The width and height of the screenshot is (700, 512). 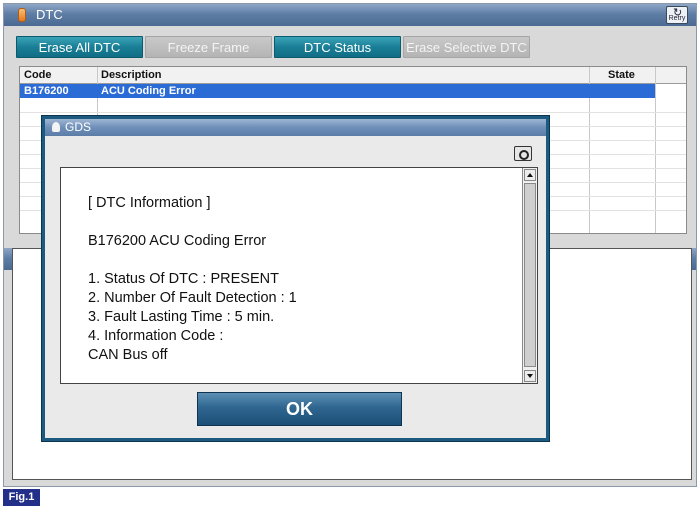 What do you see at coordinates (177, 241) in the screenshot?
I see `info-line: B176200 ACU Coding Error` at bounding box center [177, 241].